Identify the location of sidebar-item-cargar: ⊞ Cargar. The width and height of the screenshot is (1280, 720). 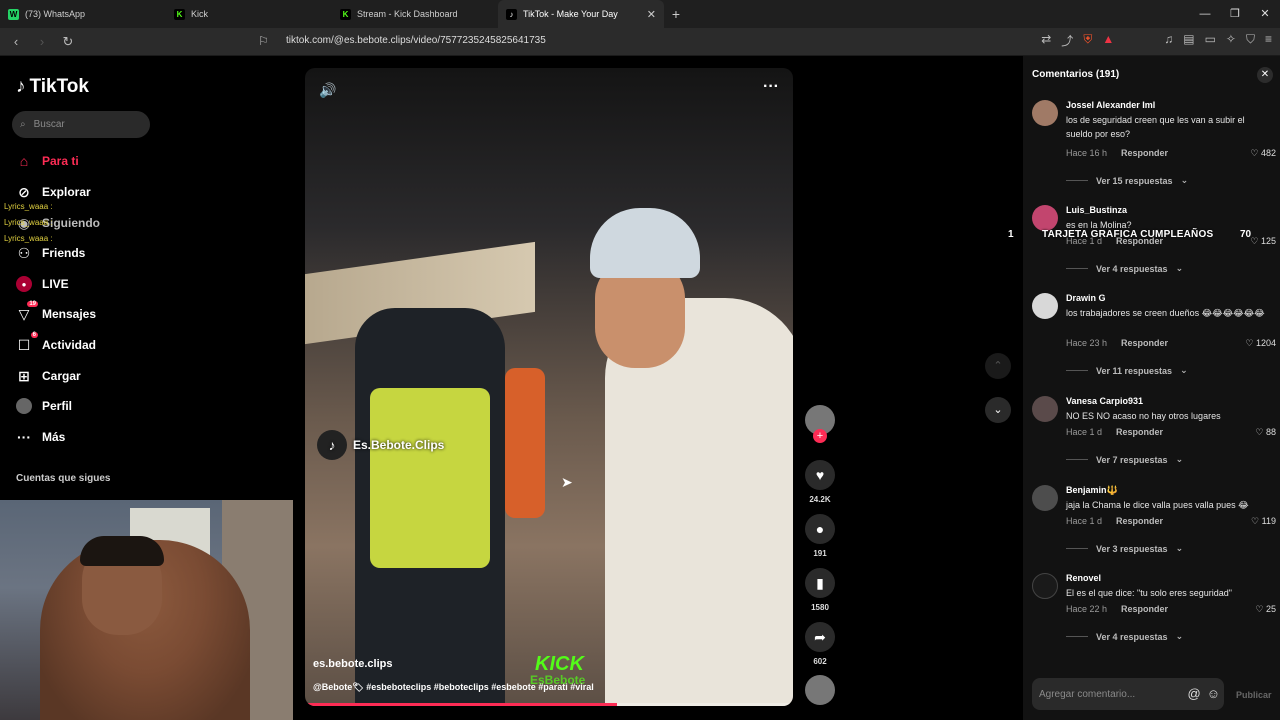
(48, 376).